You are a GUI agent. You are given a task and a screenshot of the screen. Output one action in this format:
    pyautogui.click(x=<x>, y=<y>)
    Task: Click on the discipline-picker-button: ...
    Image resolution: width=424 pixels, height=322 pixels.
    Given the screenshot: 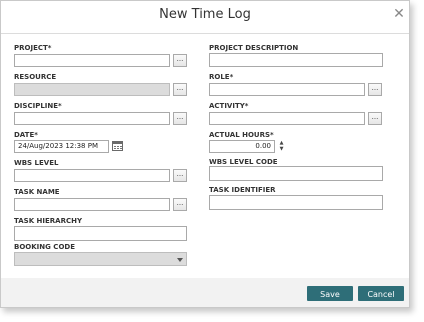 What is the action you would take?
    pyautogui.click(x=180, y=118)
    